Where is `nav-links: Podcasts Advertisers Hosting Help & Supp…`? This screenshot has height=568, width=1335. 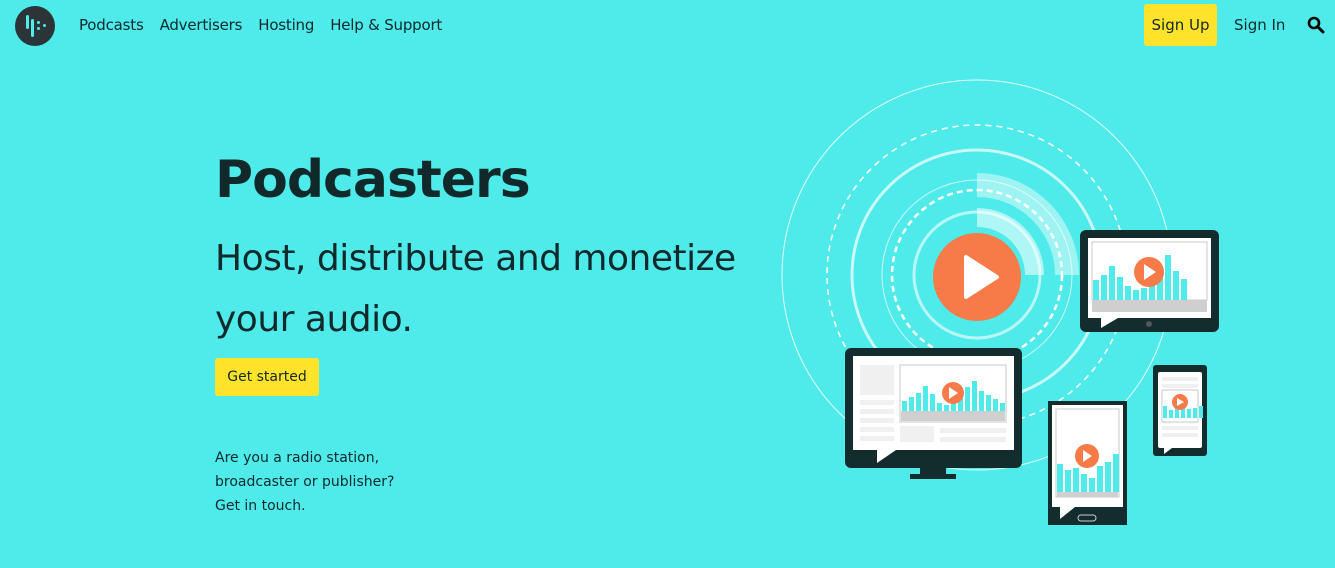 nav-links: Podcasts Advertisers Hosting Help & Supp… is located at coordinates (260, 25).